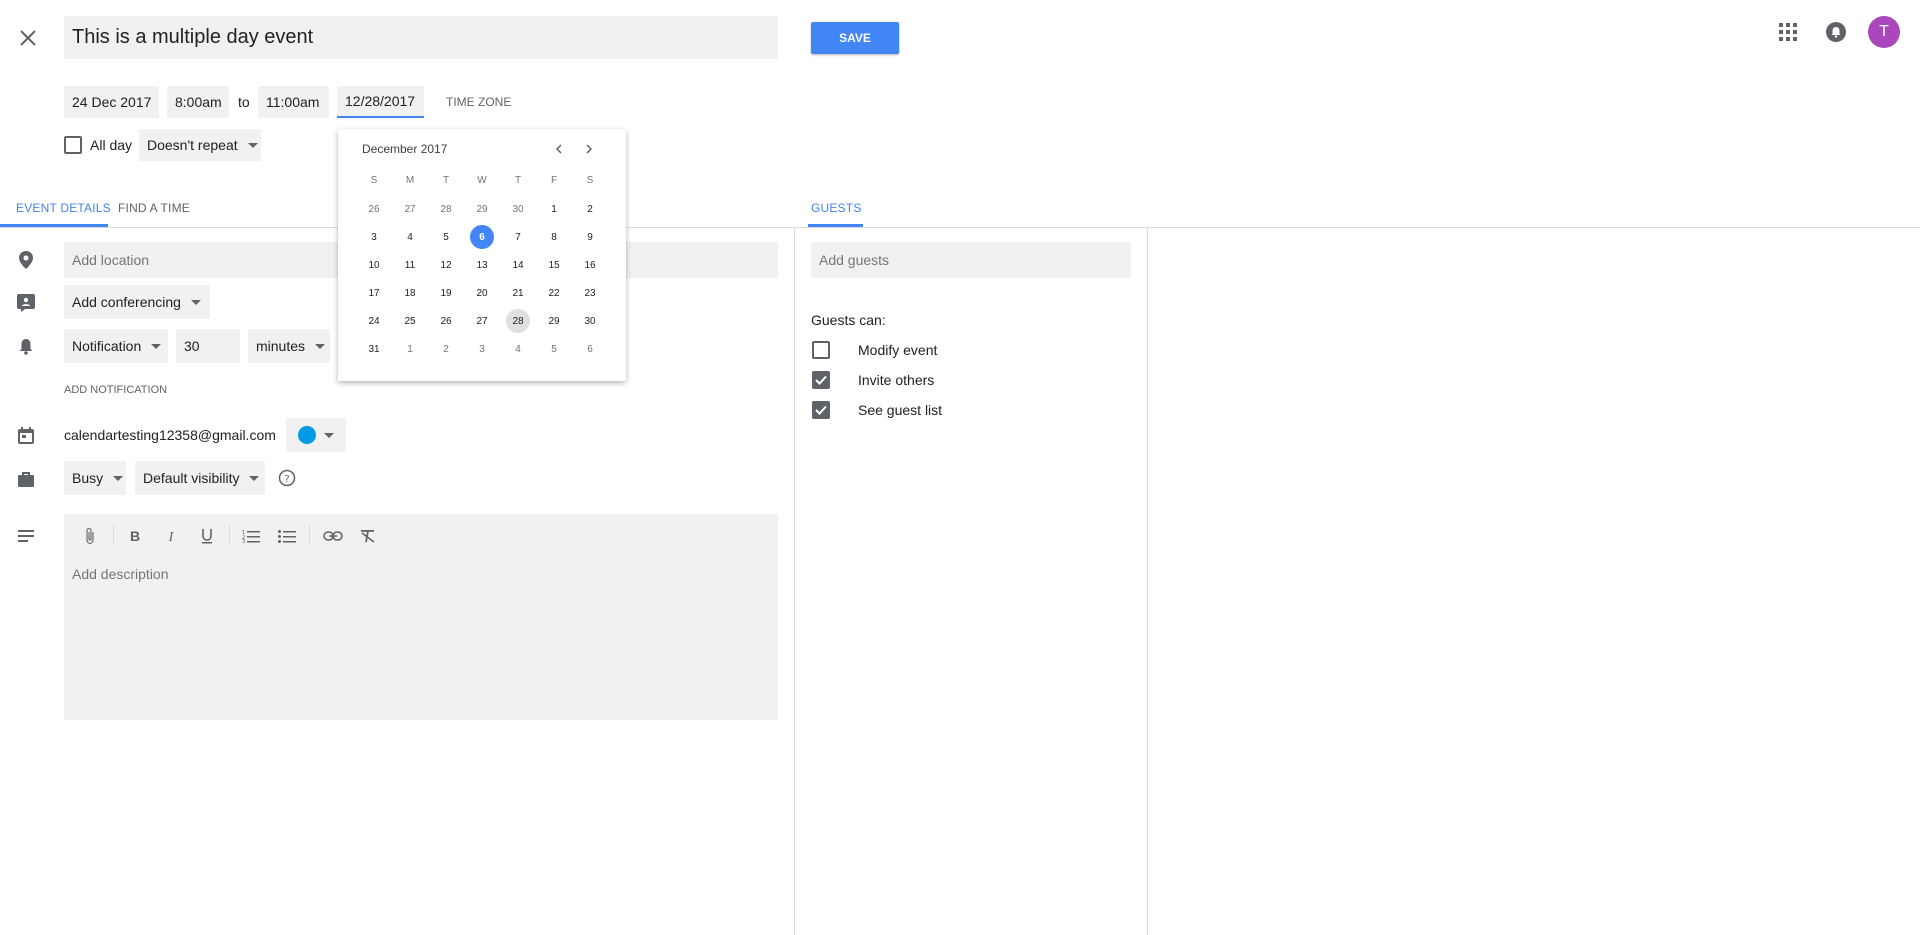 This screenshot has height=935, width=1920. What do you see at coordinates (589, 149) in the screenshot?
I see `next-month-button` at bounding box center [589, 149].